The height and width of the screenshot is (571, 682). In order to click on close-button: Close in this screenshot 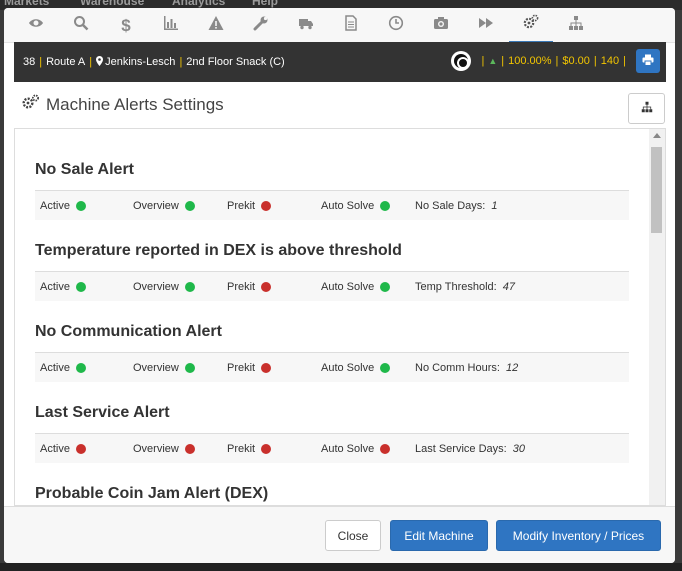, I will do `click(353, 535)`.